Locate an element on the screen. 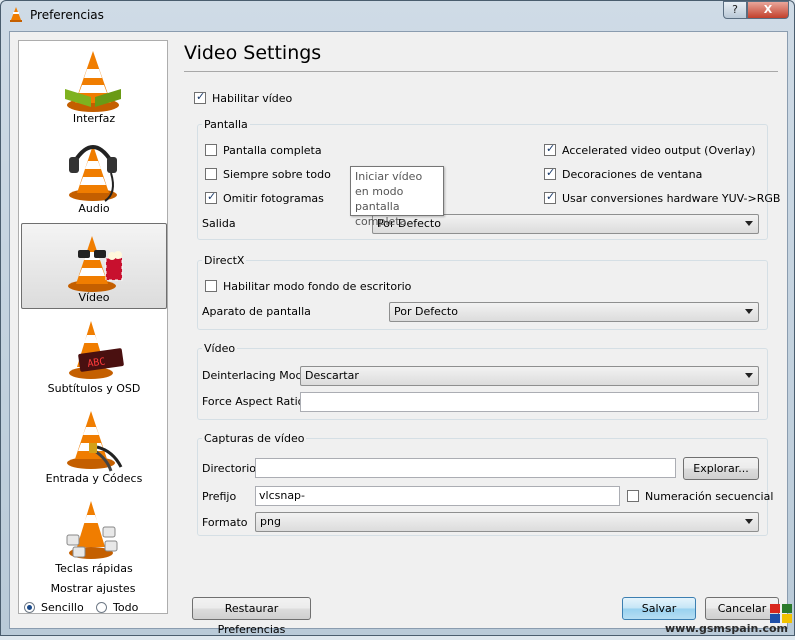  snapshot-prefix-label: Prefijo is located at coordinates (219, 496).